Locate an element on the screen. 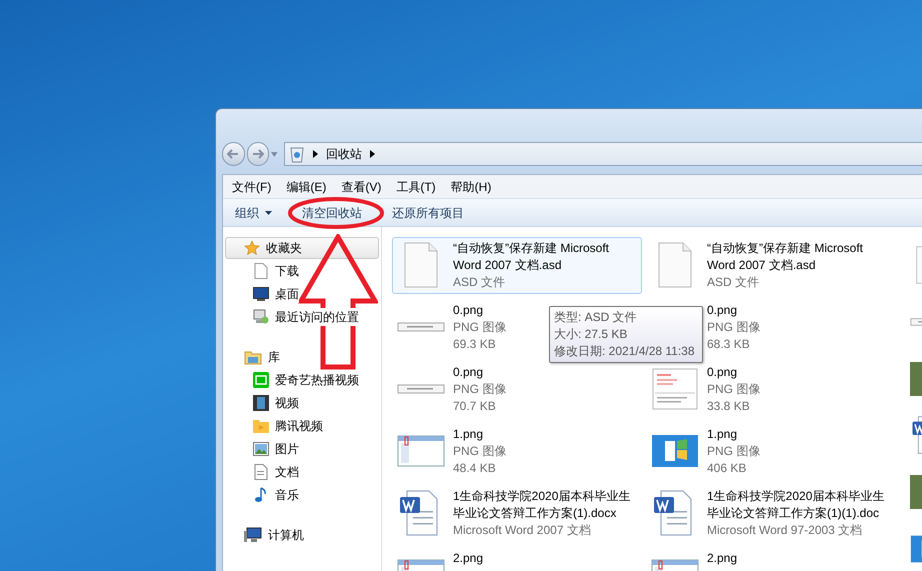  monitor-icon is located at coordinates (261, 293).